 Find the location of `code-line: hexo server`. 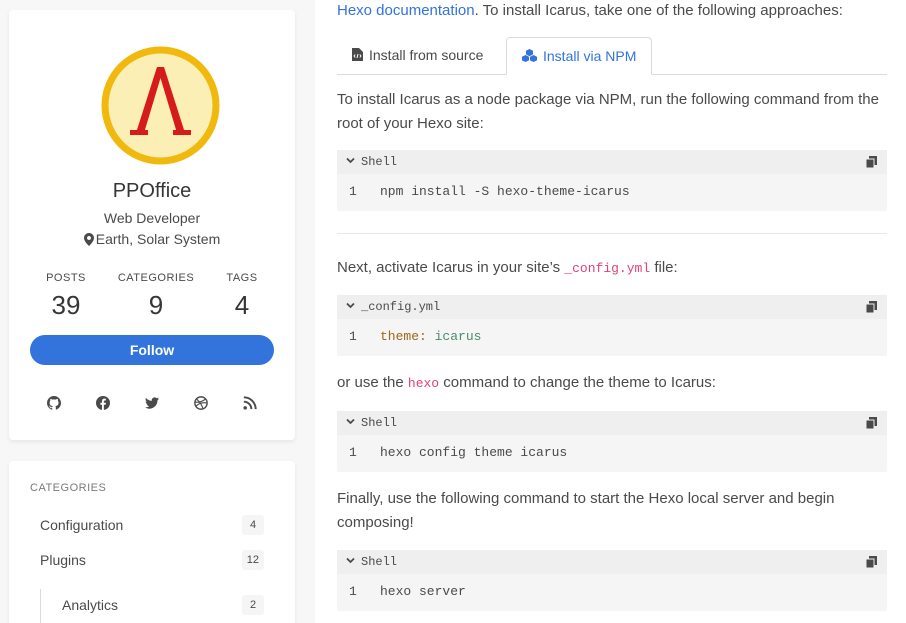

code-line: hexo server is located at coordinates (423, 591).